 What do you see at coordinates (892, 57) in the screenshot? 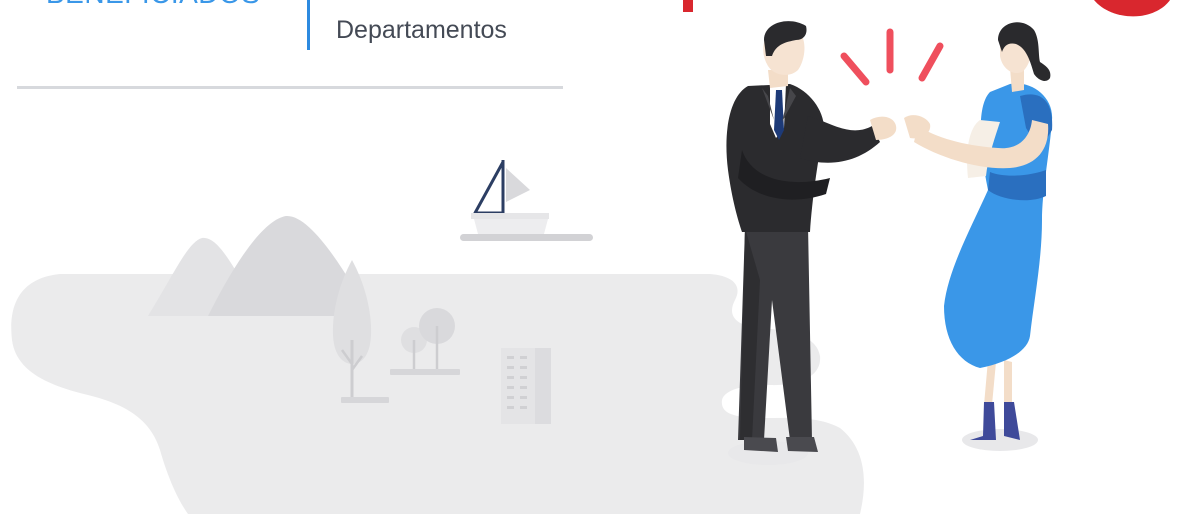
I see `impact-lines-icon` at bounding box center [892, 57].